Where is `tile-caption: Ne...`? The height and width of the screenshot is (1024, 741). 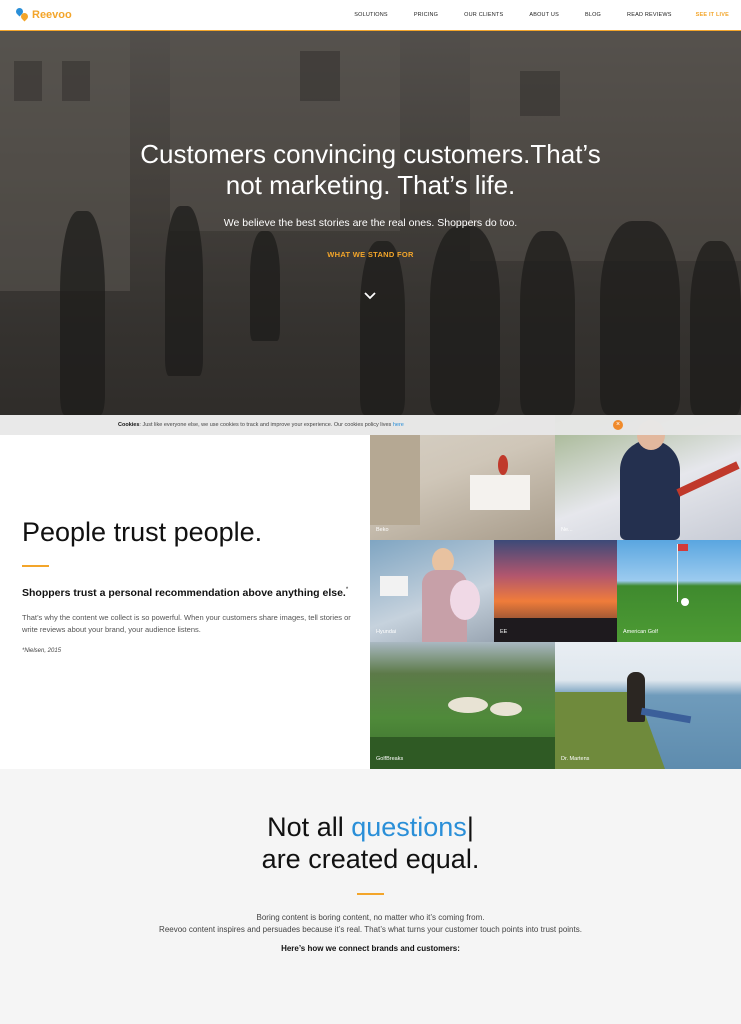 tile-caption: Ne... is located at coordinates (567, 530).